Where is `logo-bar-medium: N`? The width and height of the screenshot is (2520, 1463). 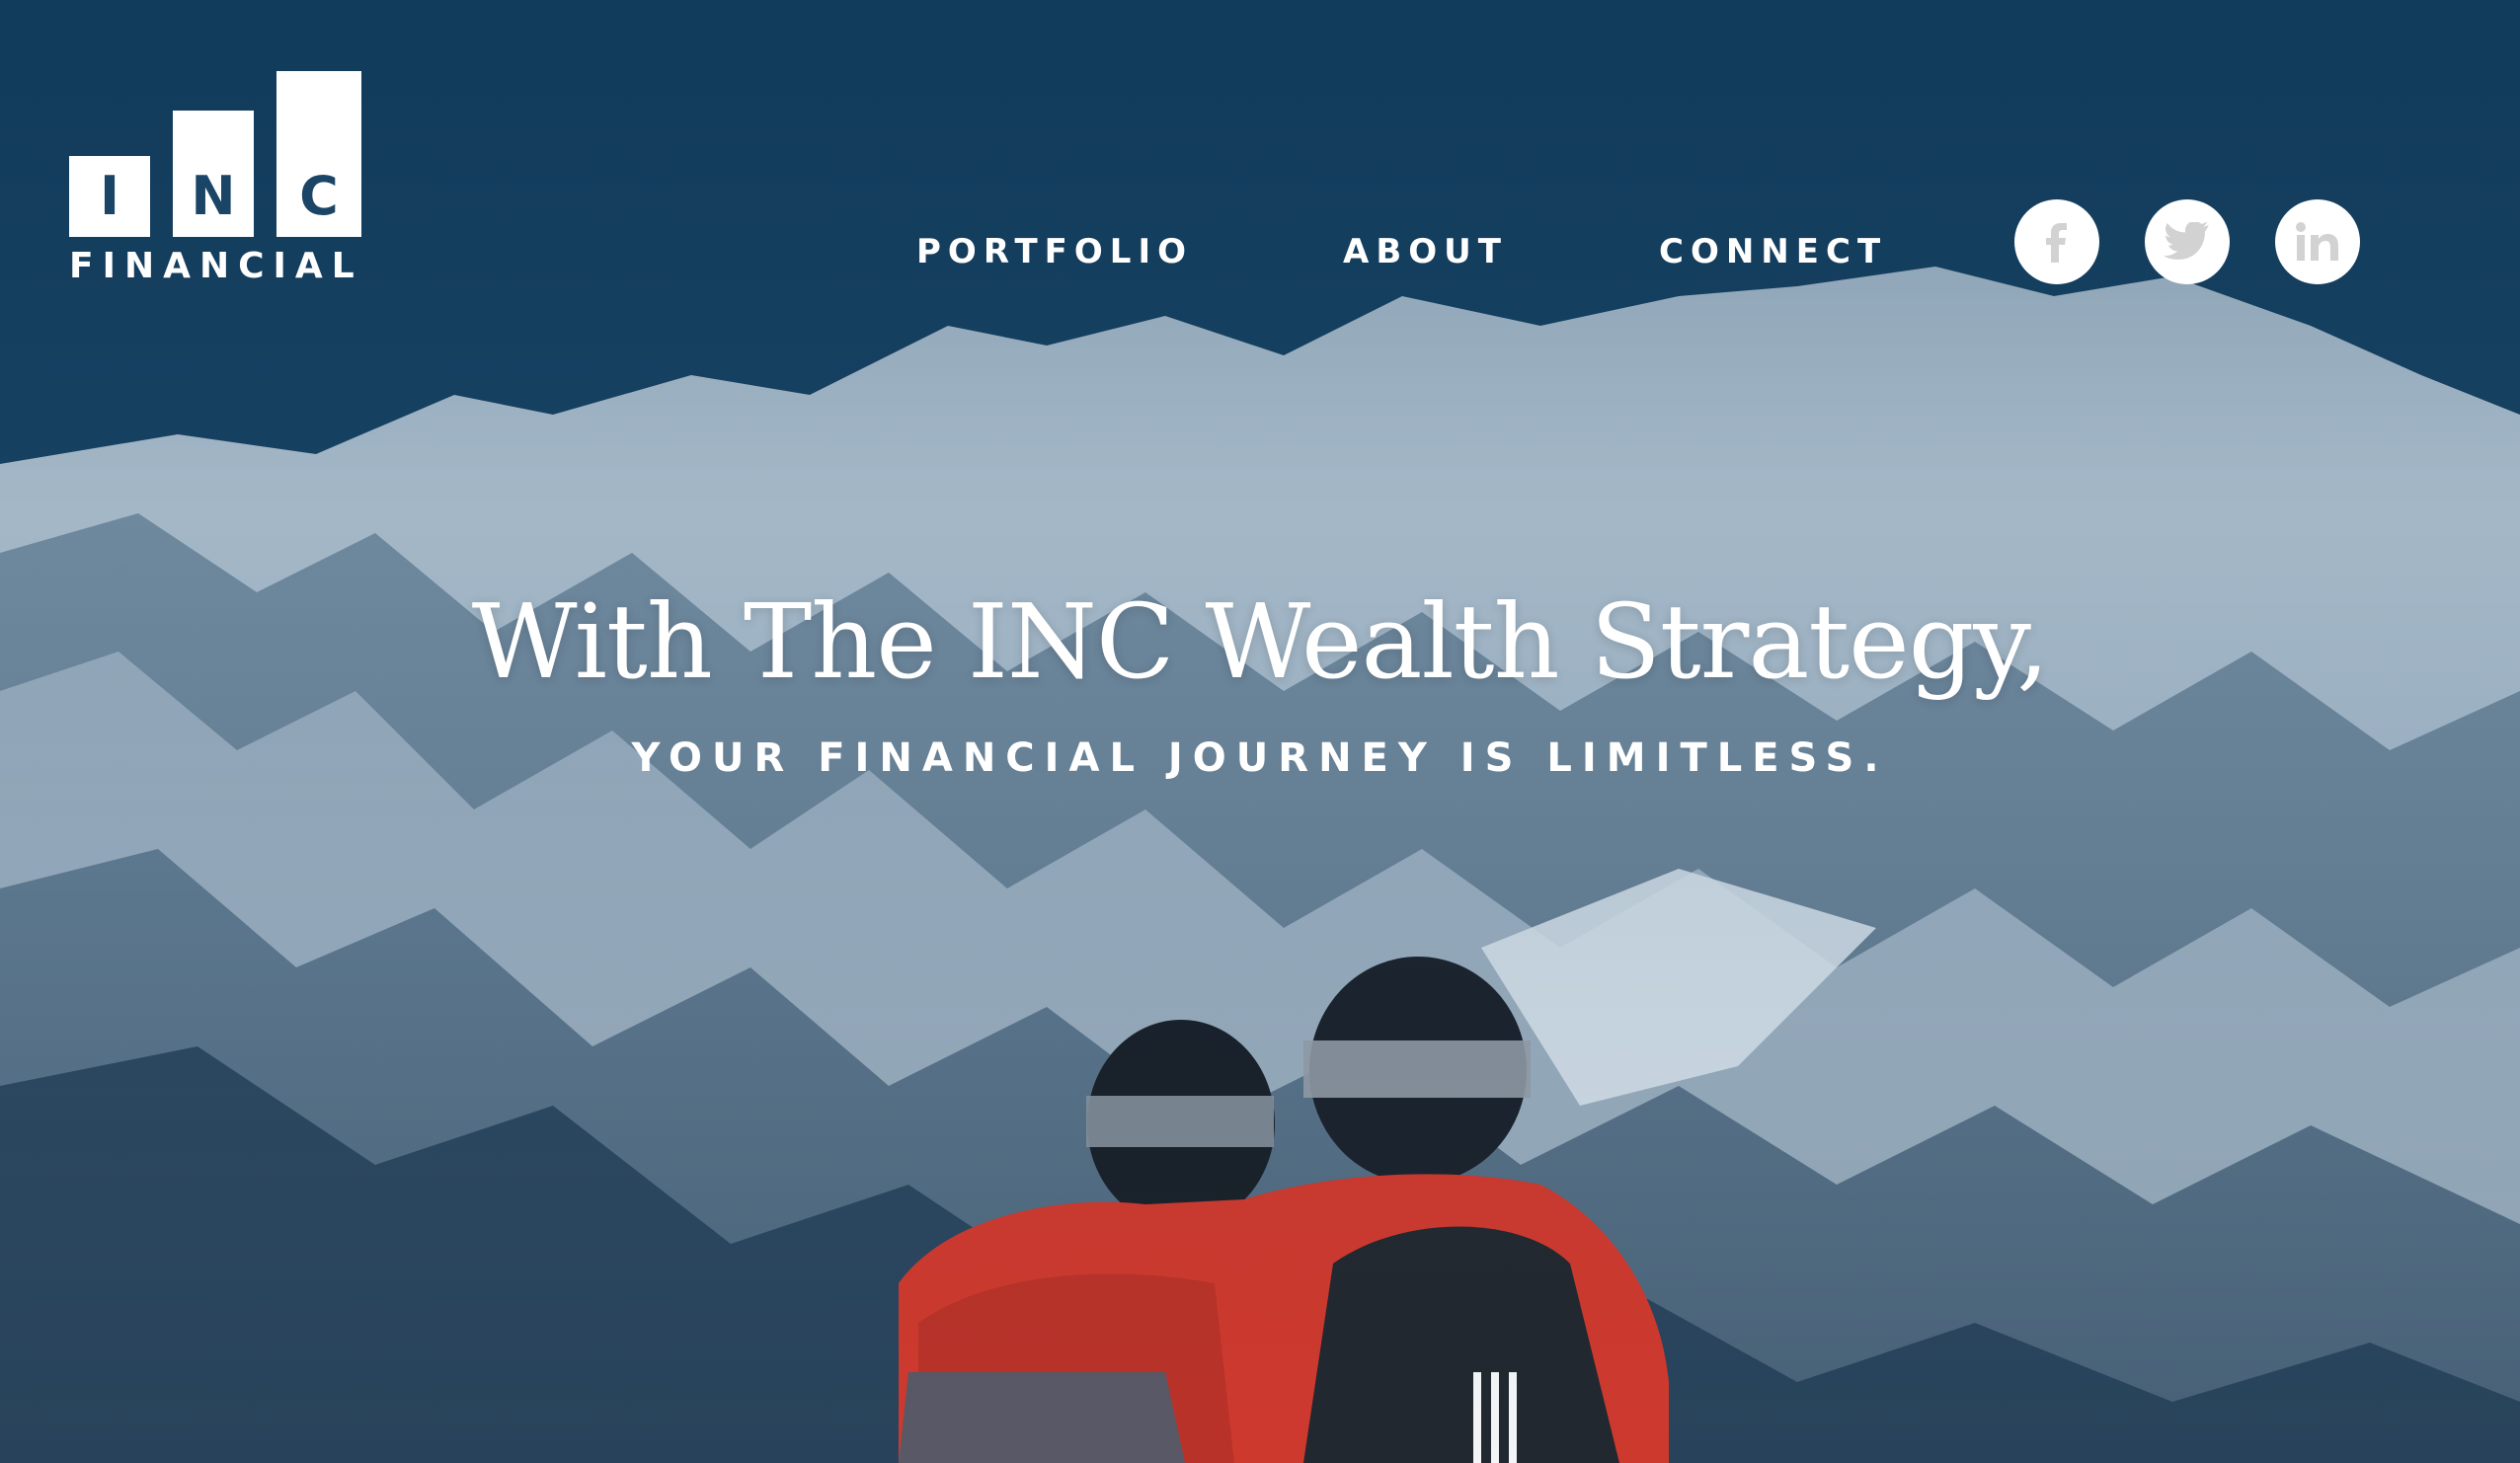
logo-bar-medium: N is located at coordinates (213, 174).